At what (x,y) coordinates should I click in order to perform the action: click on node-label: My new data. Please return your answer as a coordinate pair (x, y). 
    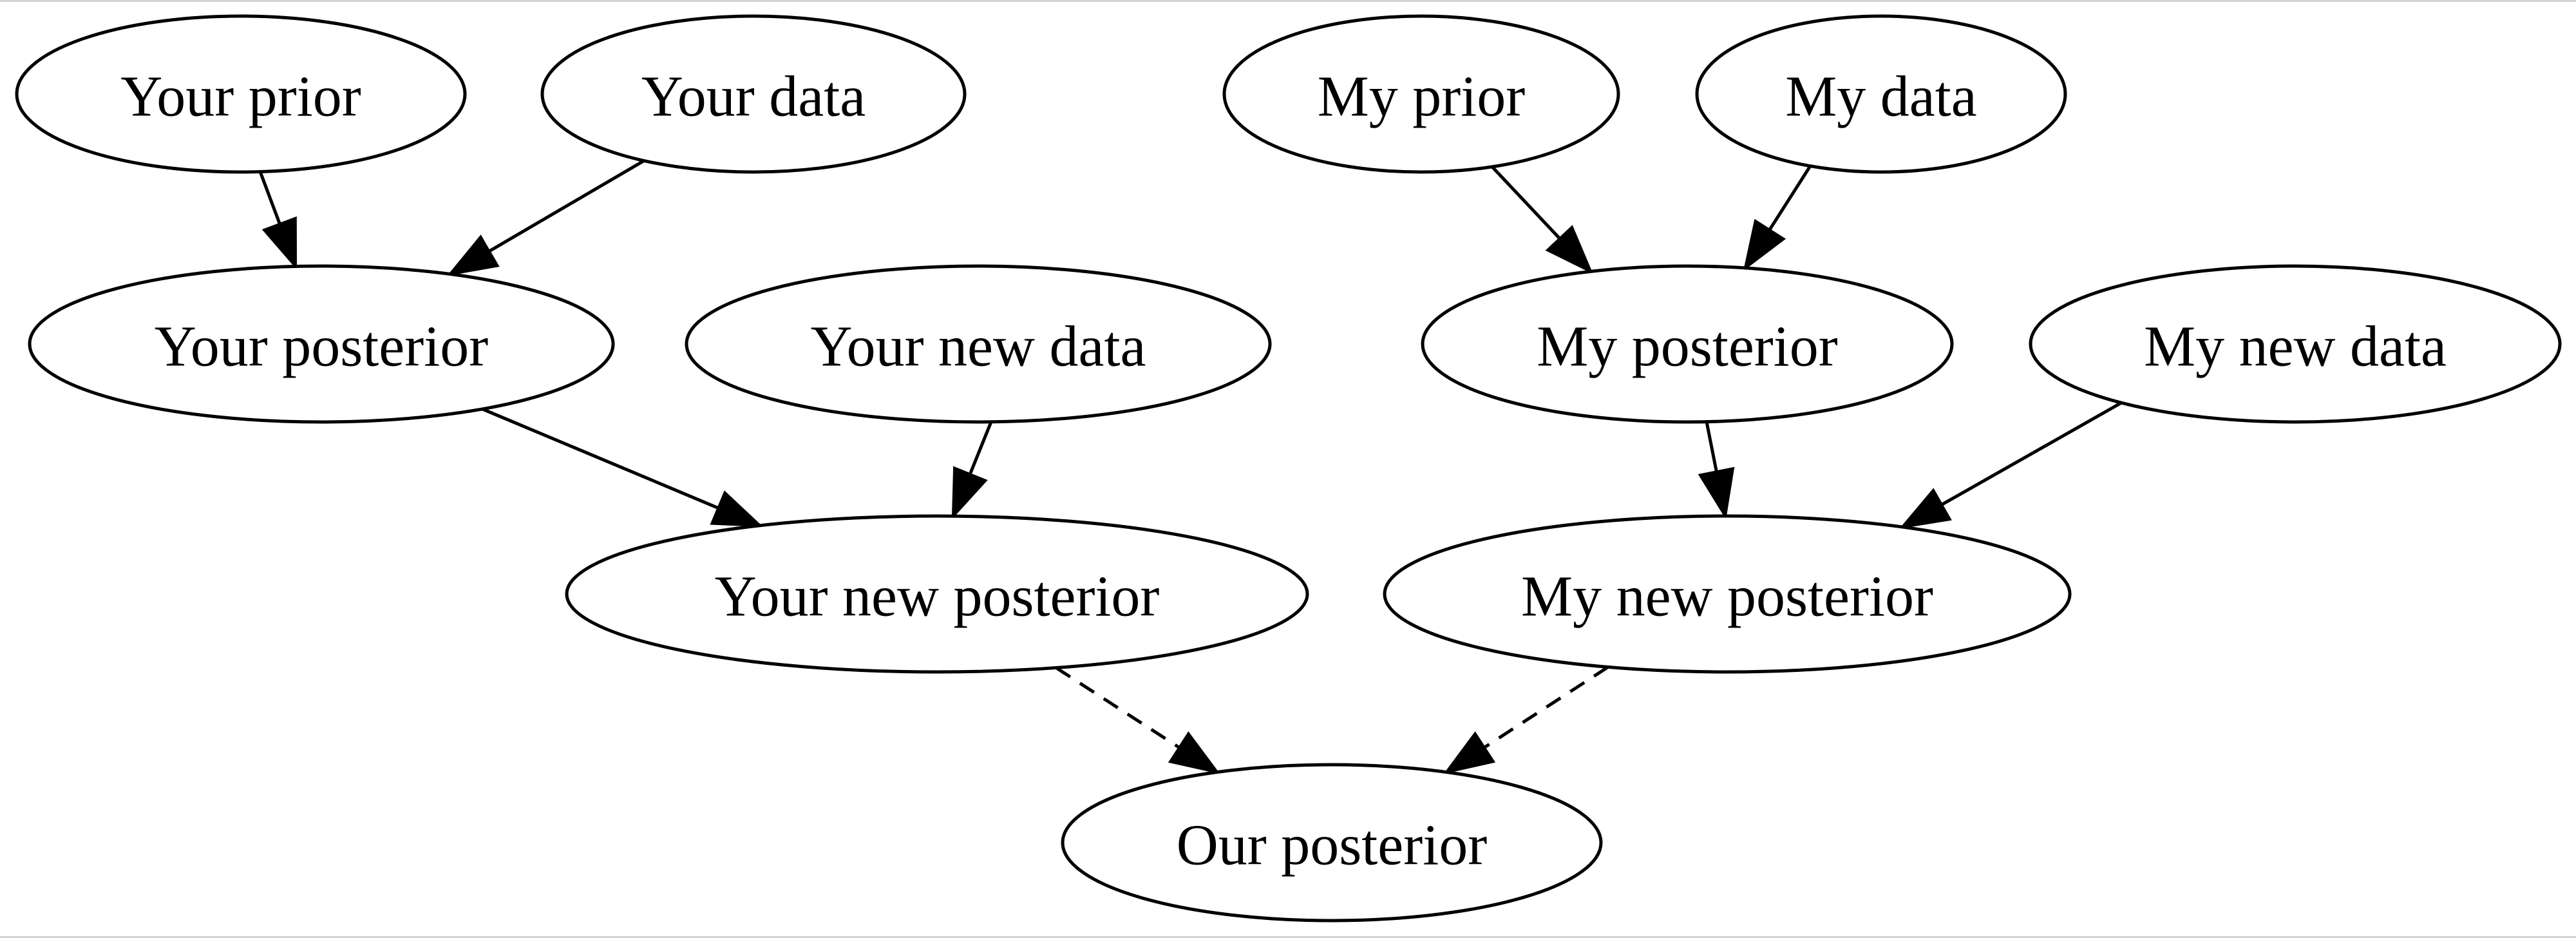
    Looking at the image, I should click on (2295, 347).